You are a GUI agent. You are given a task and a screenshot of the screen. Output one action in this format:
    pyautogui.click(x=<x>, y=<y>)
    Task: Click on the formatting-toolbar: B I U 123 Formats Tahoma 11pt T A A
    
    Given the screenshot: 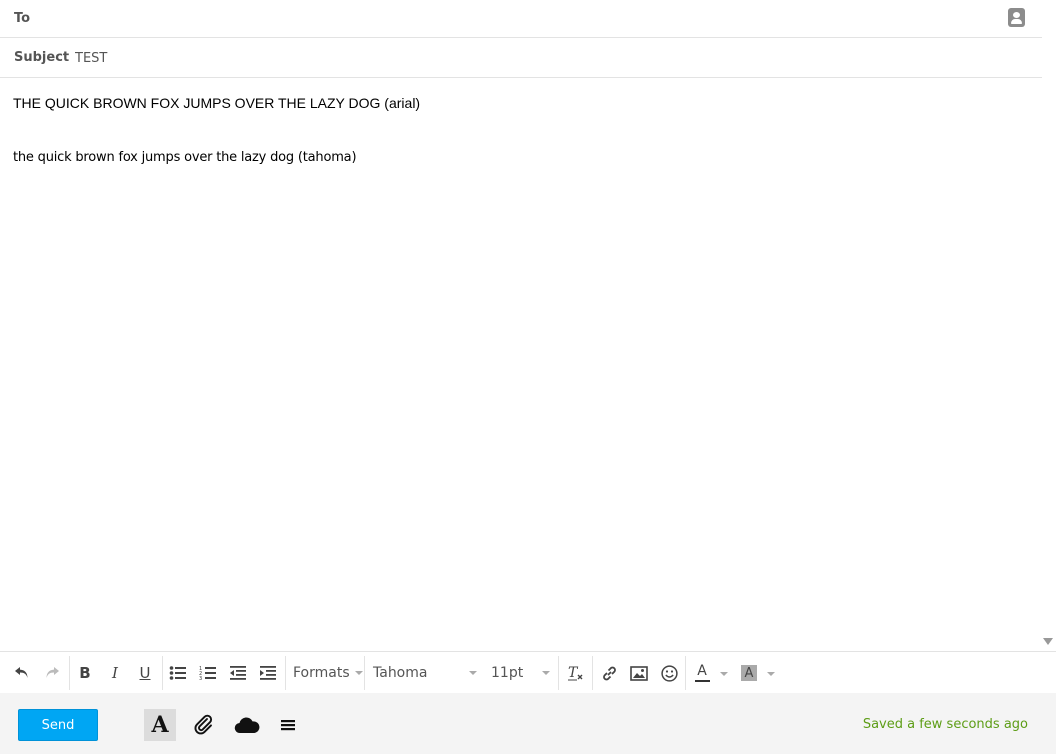 What is the action you would take?
    pyautogui.click(x=528, y=672)
    